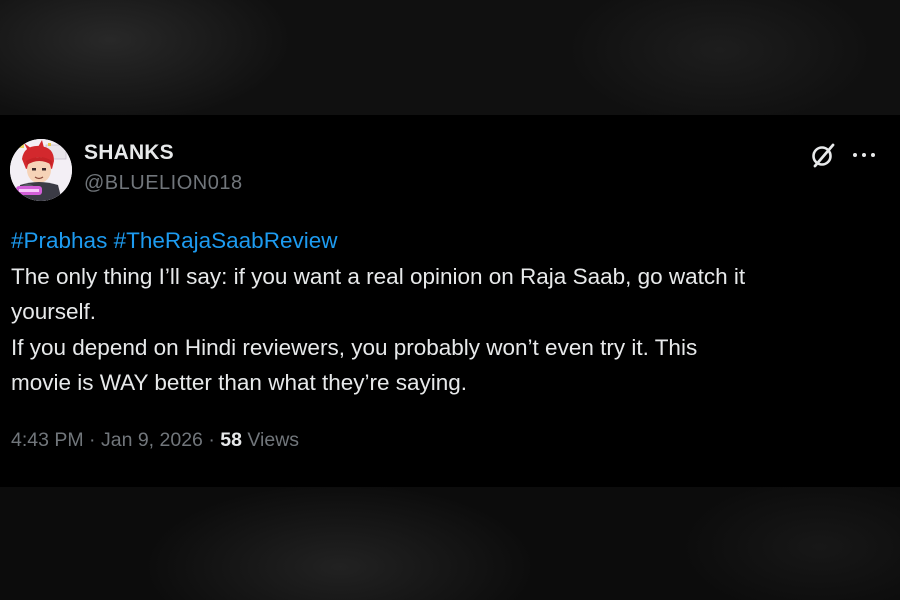 This screenshot has height=600, width=900. I want to click on views-label: Views, so click(273, 440).